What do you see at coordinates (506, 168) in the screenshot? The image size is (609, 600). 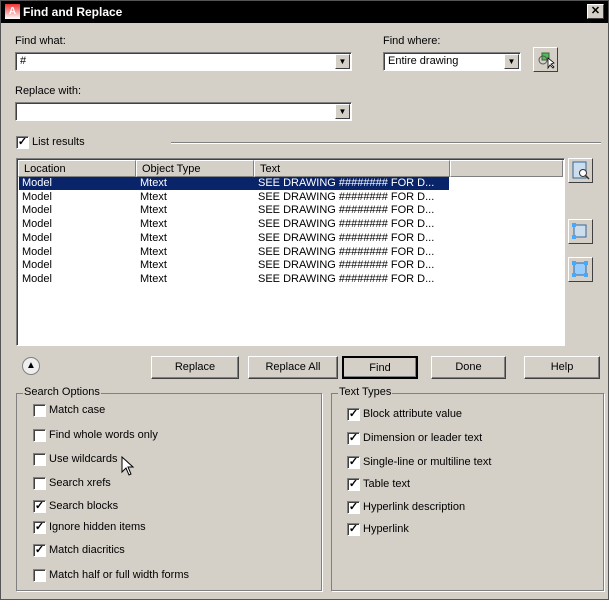 I see `column-header-empty` at bounding box center [506, 168].